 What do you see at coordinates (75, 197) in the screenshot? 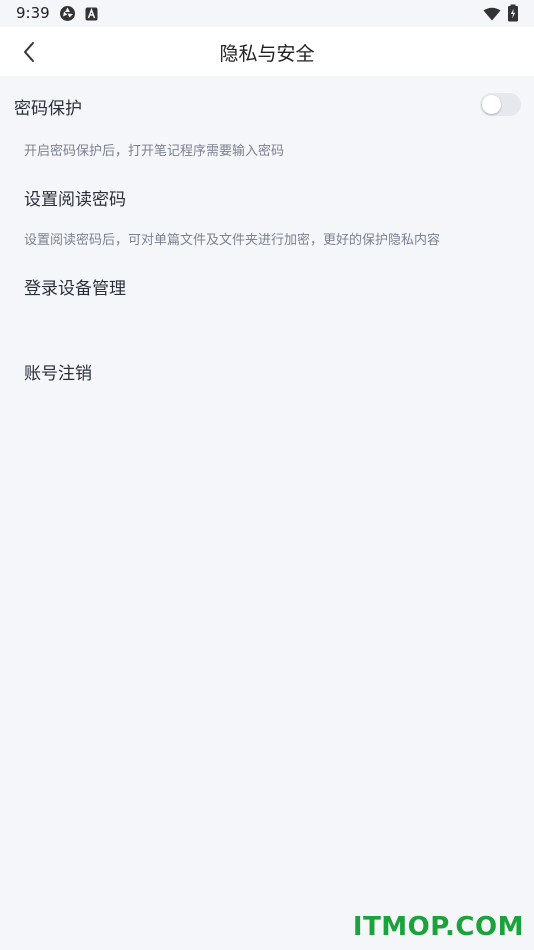
I see `reading-password-item: 设置阅读密码` at bounding box center [75, 197].